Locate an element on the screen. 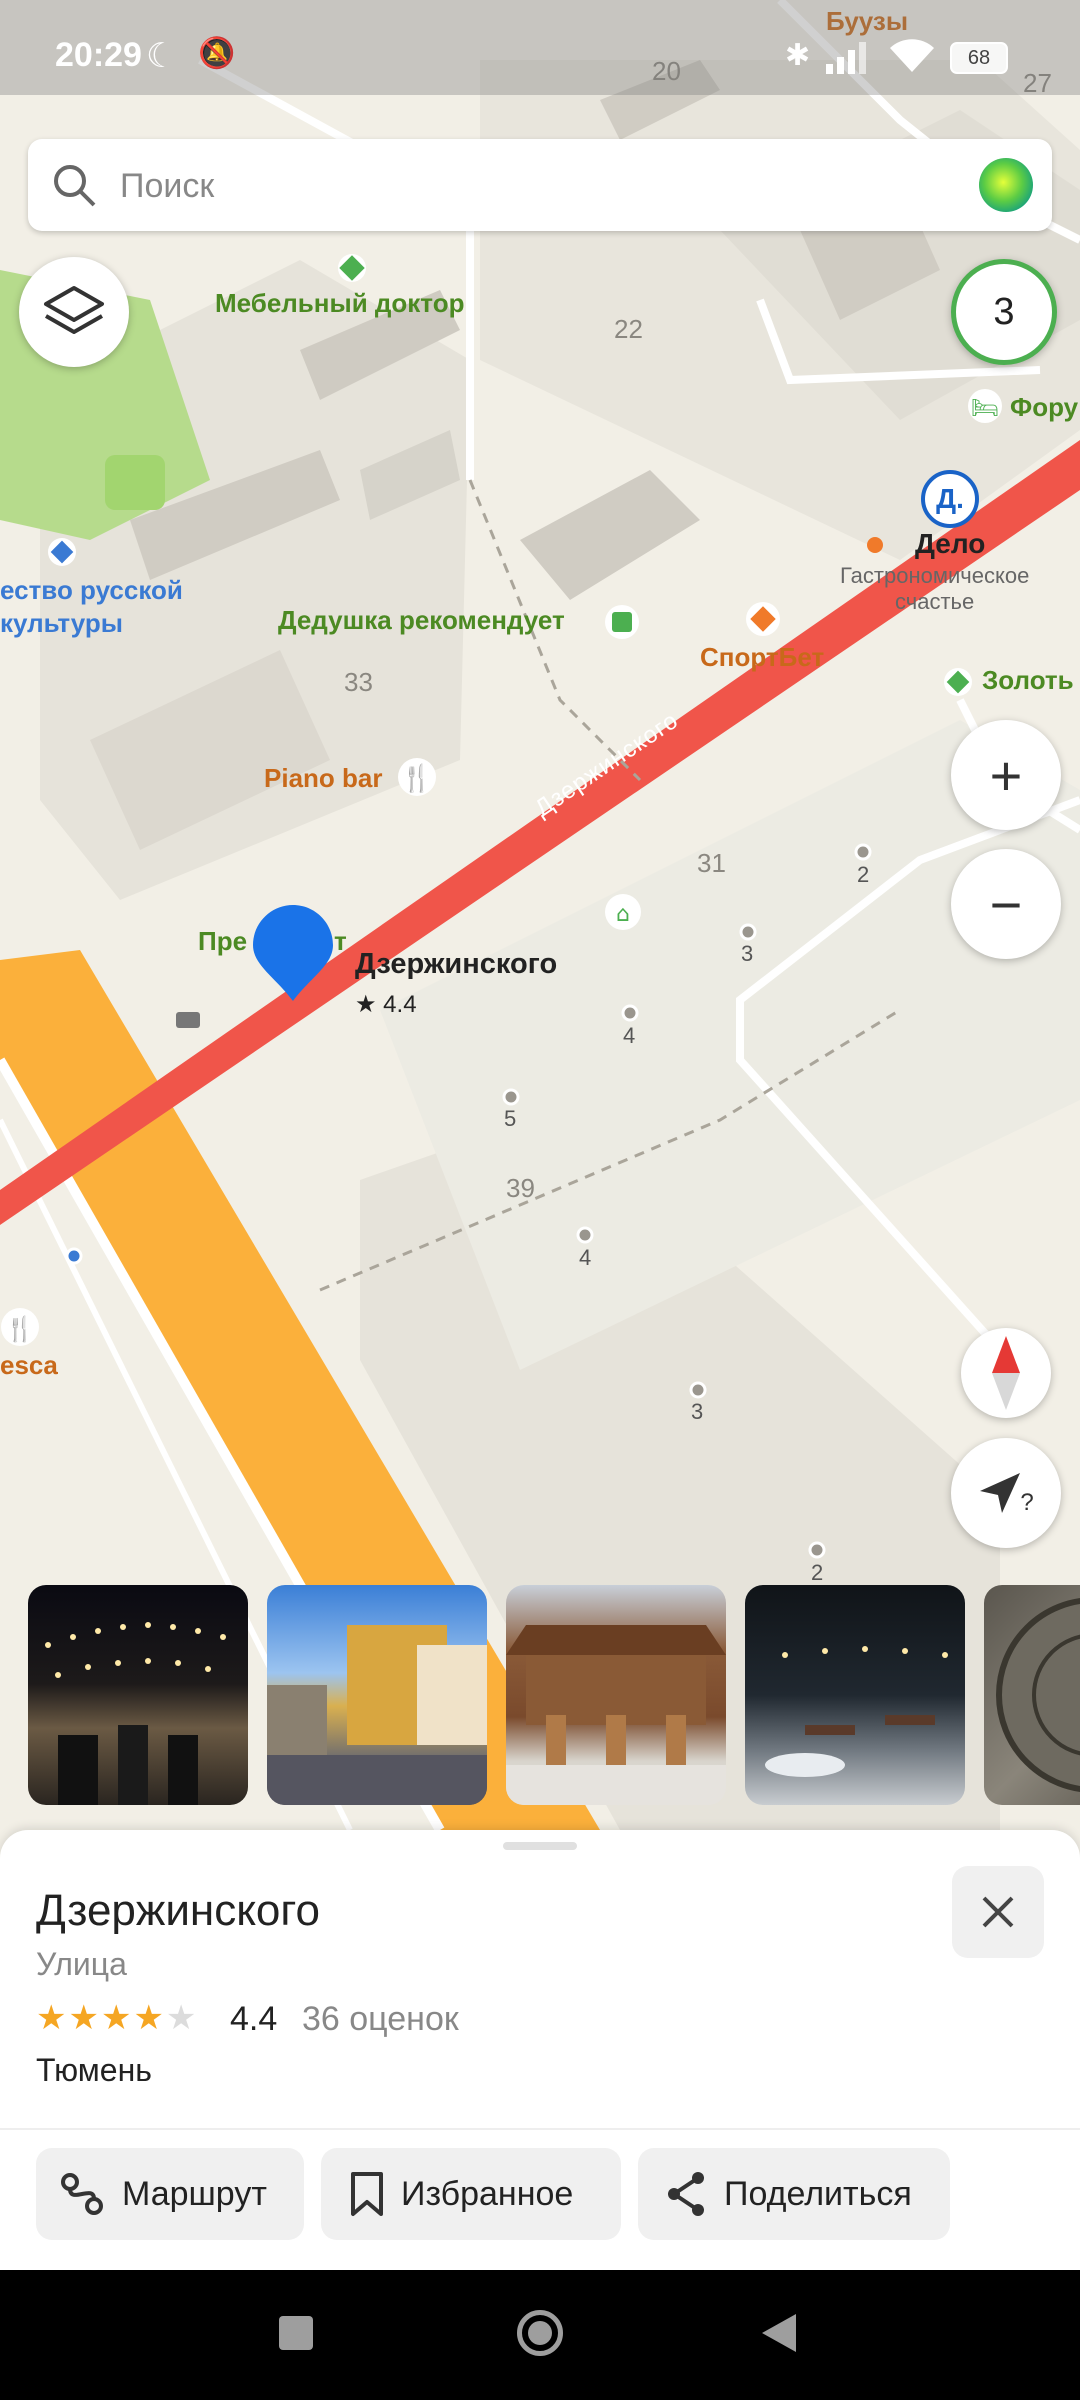  system-nav-bar is located at coordinates (540, 2335).